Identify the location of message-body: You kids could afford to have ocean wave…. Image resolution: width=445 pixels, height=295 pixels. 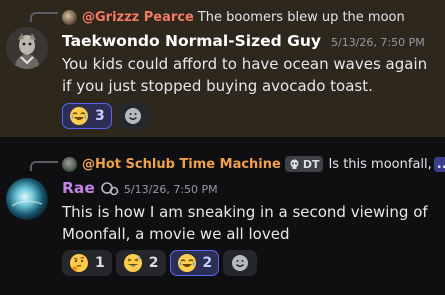
(245, 75).